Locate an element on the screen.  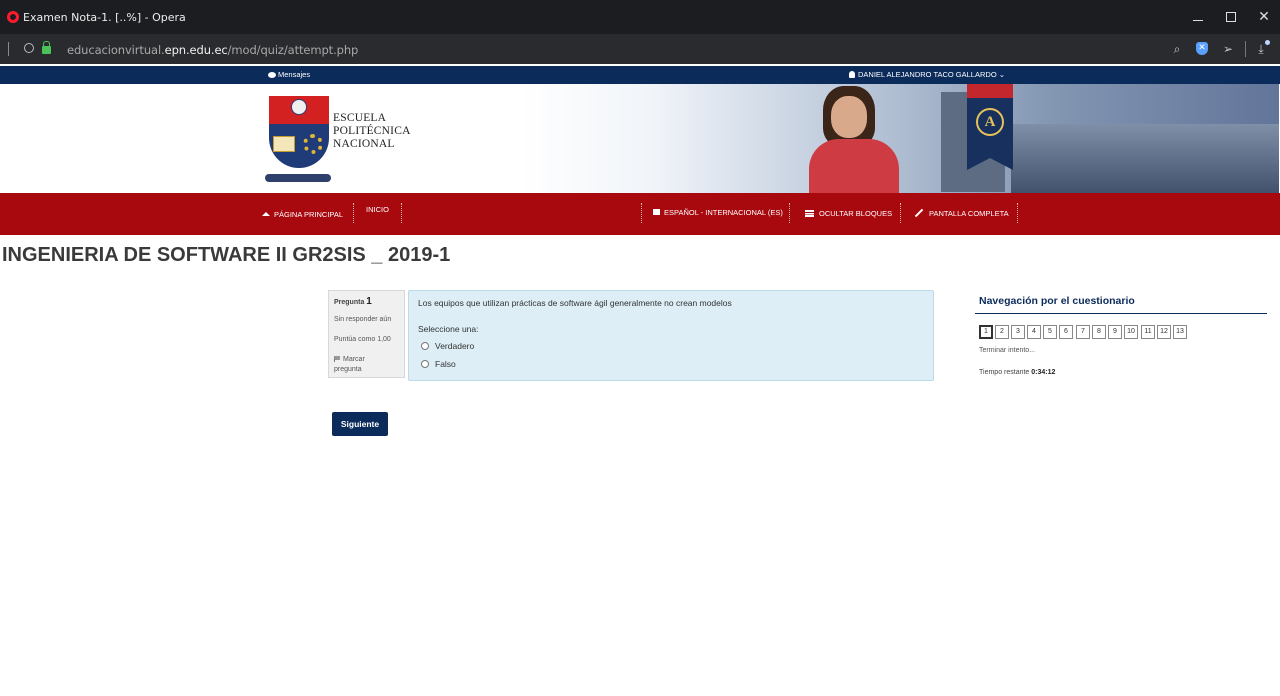
quiz-nav-button: 5 is located at coordinates (1050, 332).